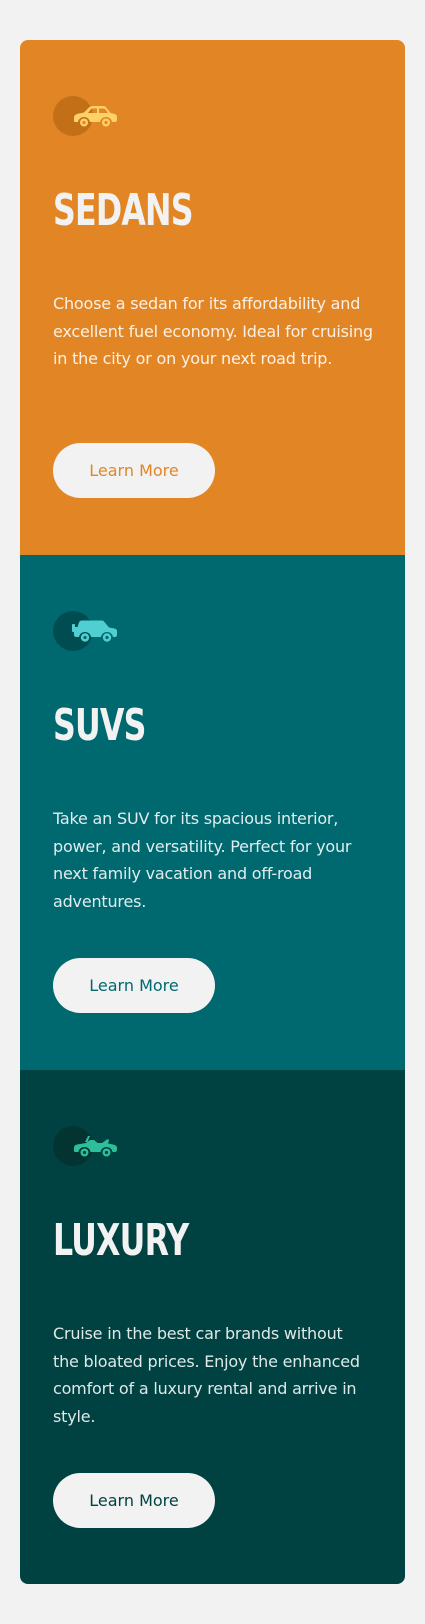  I want to click on luxury-car-icon, so click(85, 1146).